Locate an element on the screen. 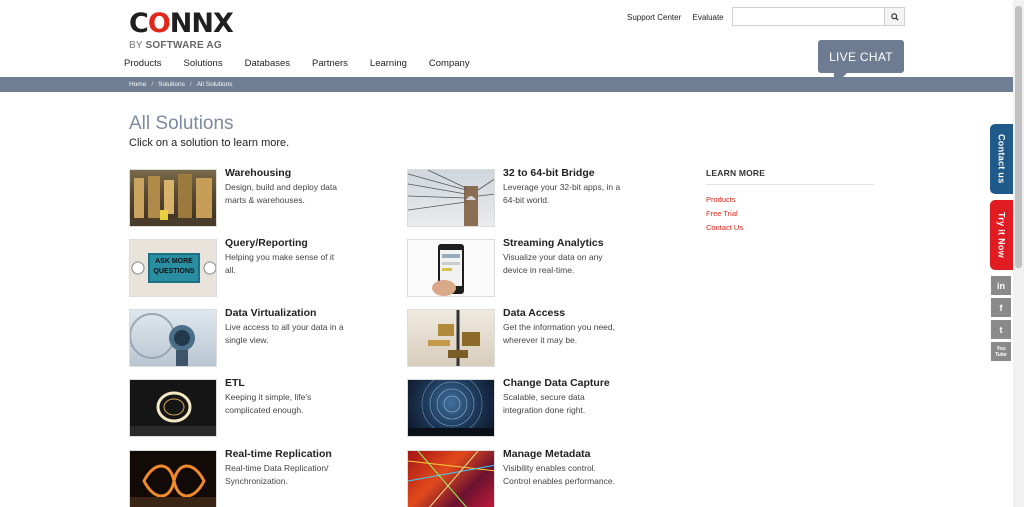 The height and width of the screenshot is (507, 1024). solution-title: Streaming Analytics is located at coordinates (563, 243).